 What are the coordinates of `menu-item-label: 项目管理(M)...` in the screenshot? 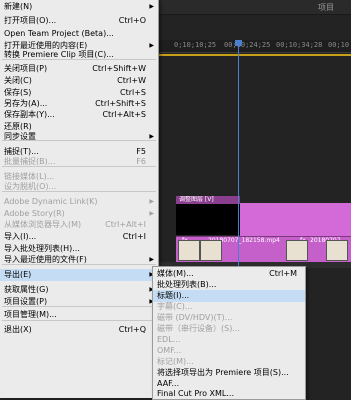 It's located at (30, 314).